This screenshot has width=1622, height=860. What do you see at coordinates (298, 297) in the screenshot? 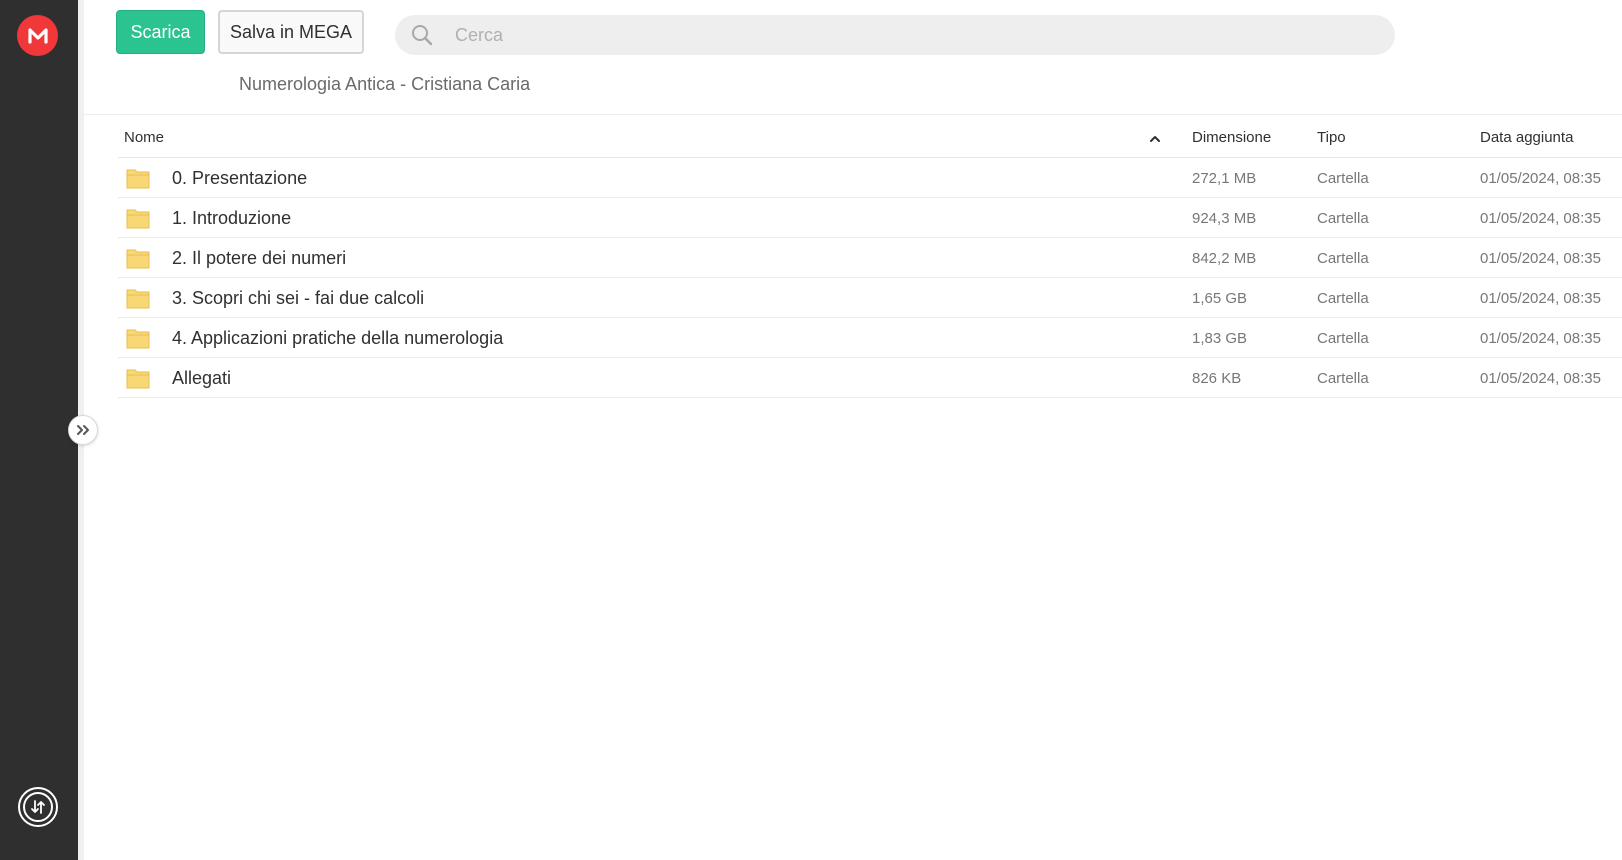
I see `row-name: 3. Scopri chi sei - fai due calcoli` at bounding box center [298, 297].